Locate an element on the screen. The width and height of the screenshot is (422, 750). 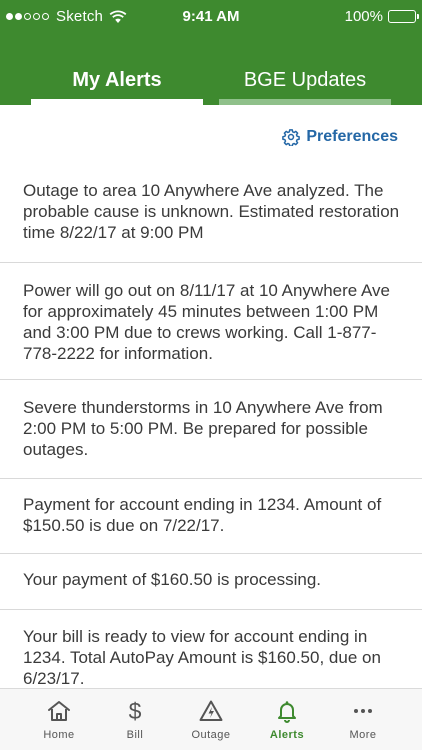
dollar-icon: $ is located at coordinates (135, 711).